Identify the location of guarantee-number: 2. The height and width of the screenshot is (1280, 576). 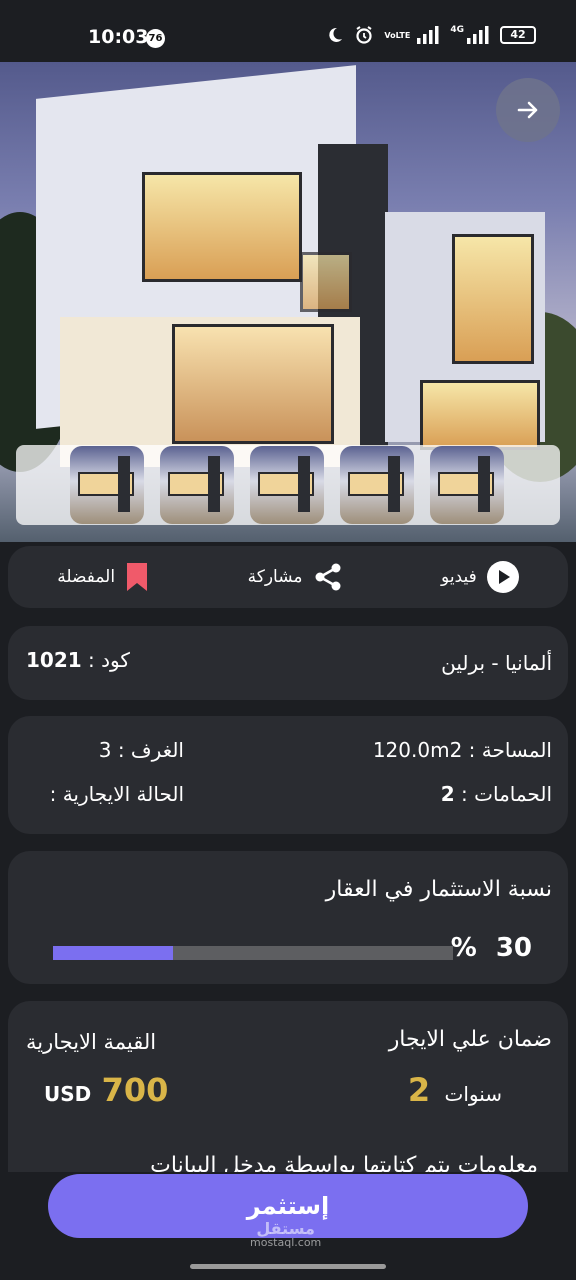
(419, 1090).